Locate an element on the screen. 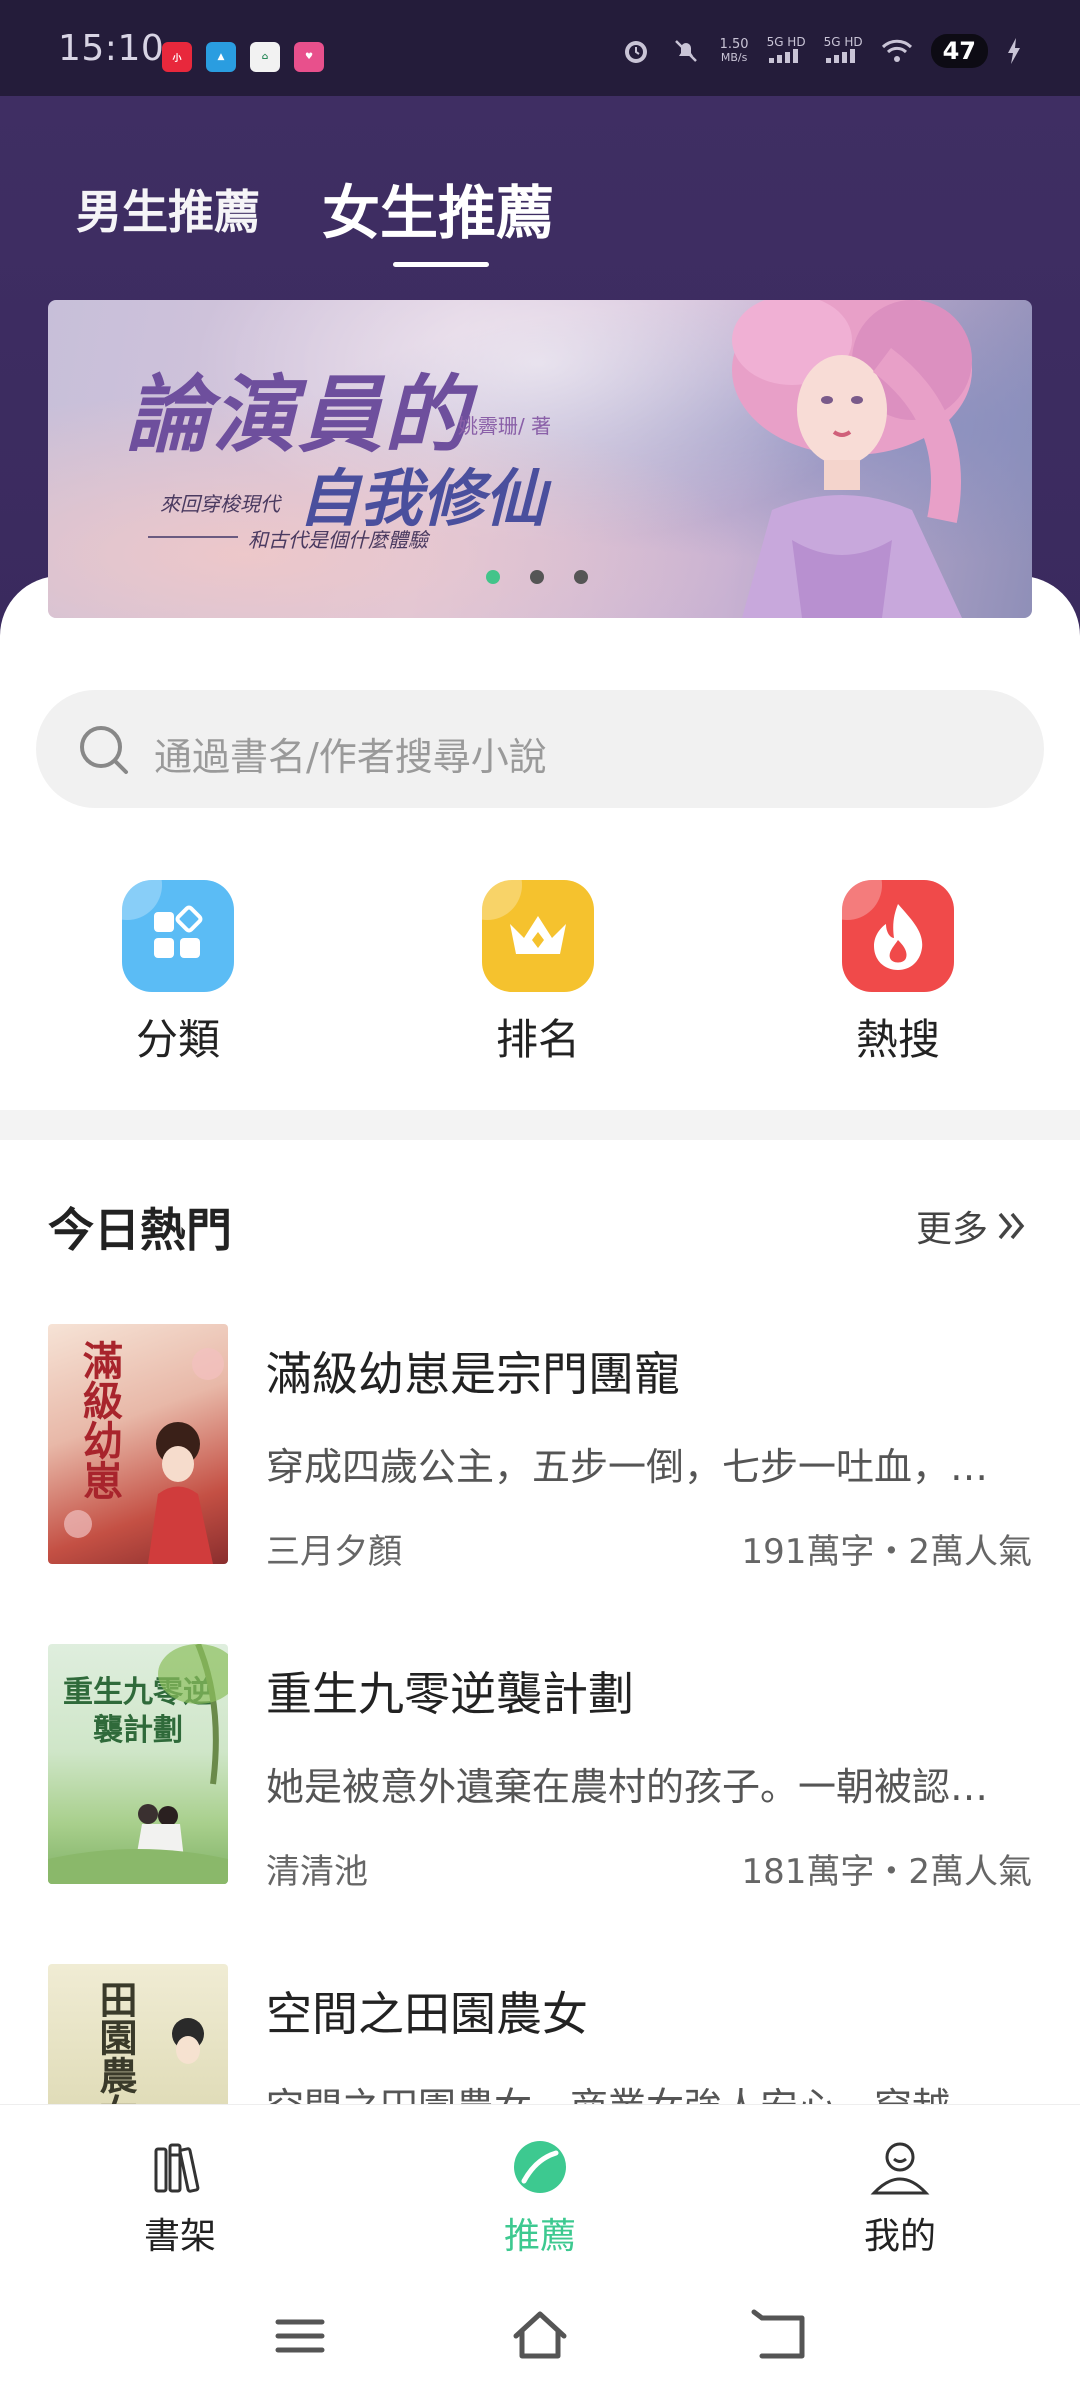  banner-author: 姚霽珊/ 著 is located at coordinates (505, 426).